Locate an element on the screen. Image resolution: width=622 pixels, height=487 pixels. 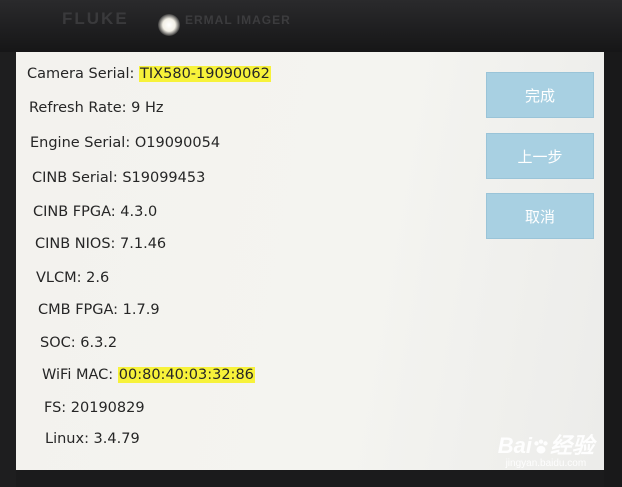
refresh-rate-row: Refresh Rate: 9 Hz is located at coordinates (96, 108).